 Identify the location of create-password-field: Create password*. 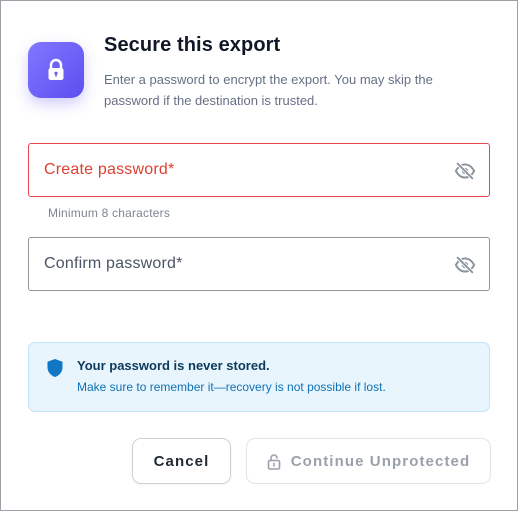
(259, 170).